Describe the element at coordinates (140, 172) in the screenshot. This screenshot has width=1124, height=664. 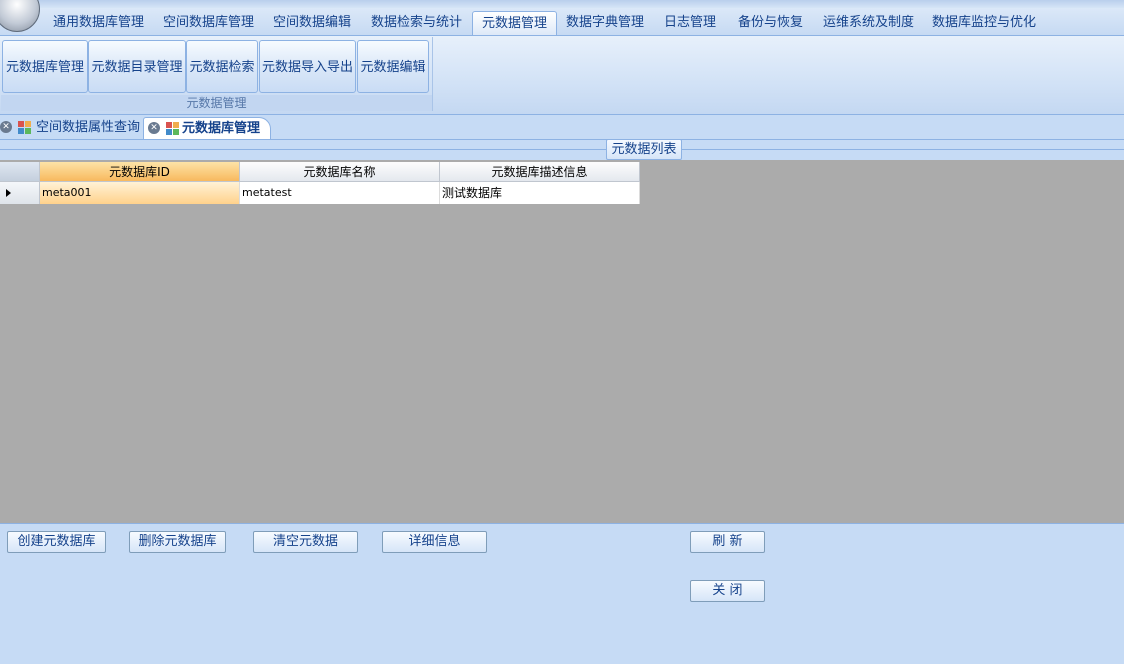
I see `column-header-id: 元数据库ID` at that location.